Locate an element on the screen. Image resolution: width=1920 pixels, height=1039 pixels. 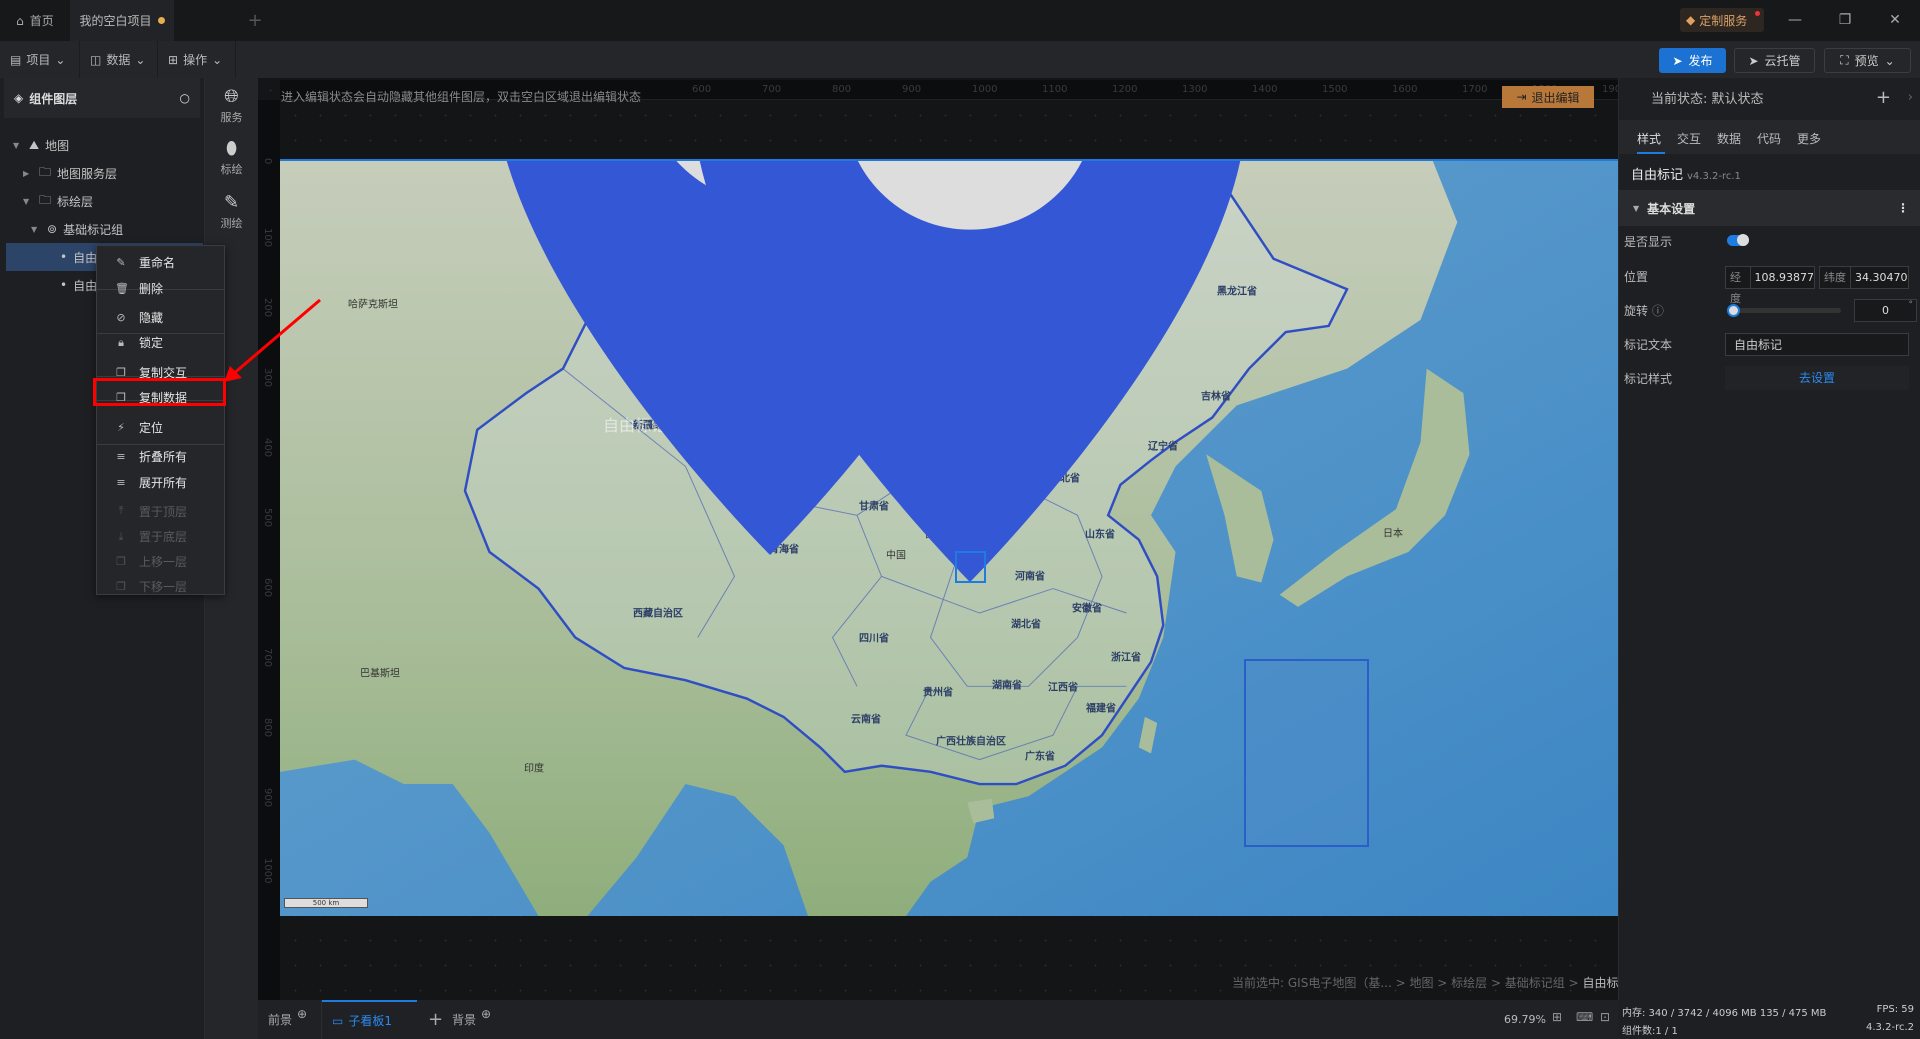
show-label: 是否显示 is located at coordinates (1648, 242).